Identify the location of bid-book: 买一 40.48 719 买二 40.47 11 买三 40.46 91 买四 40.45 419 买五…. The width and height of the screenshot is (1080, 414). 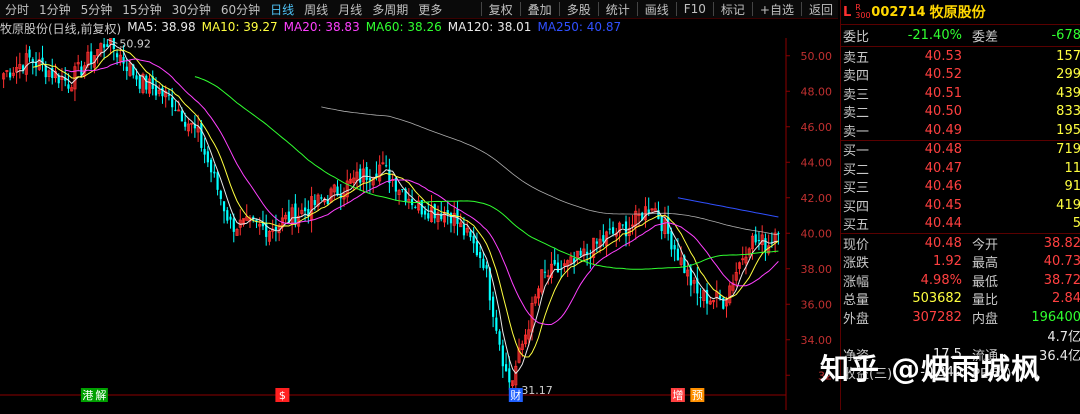
(960, 187).